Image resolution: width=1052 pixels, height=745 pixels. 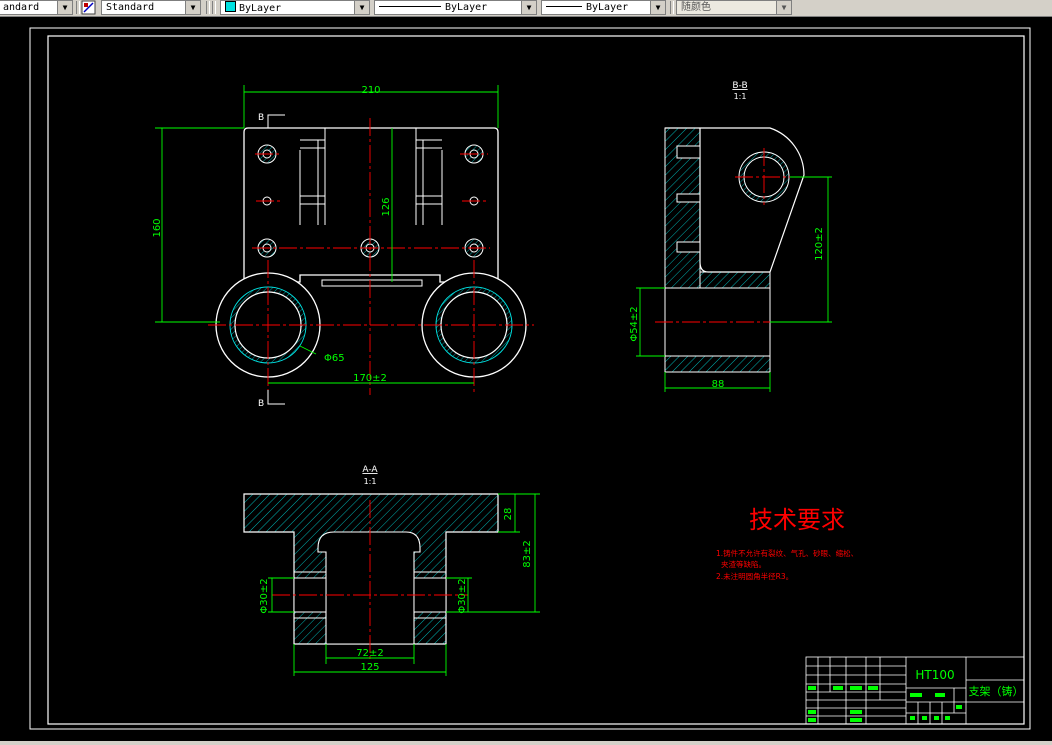 I want to click on plot-style-dropdown: 随颜色 ▼, so click(x=734, y=7).